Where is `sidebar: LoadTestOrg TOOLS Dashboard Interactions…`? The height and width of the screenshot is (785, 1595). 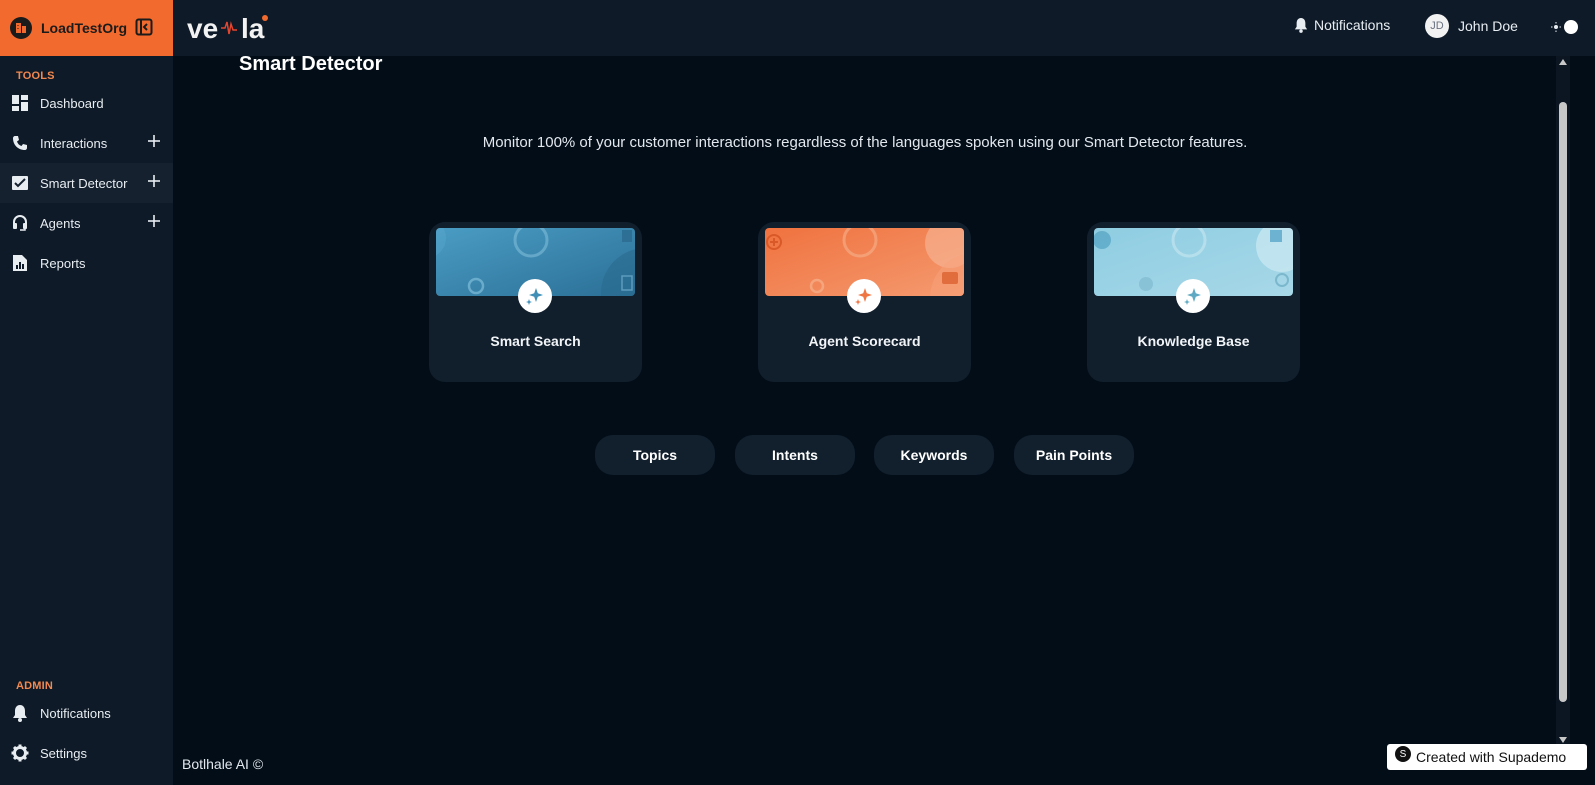 sidebar: LoadTestOrg TOOLS Dashboard Interactions… is located at coordinates (86, 392).